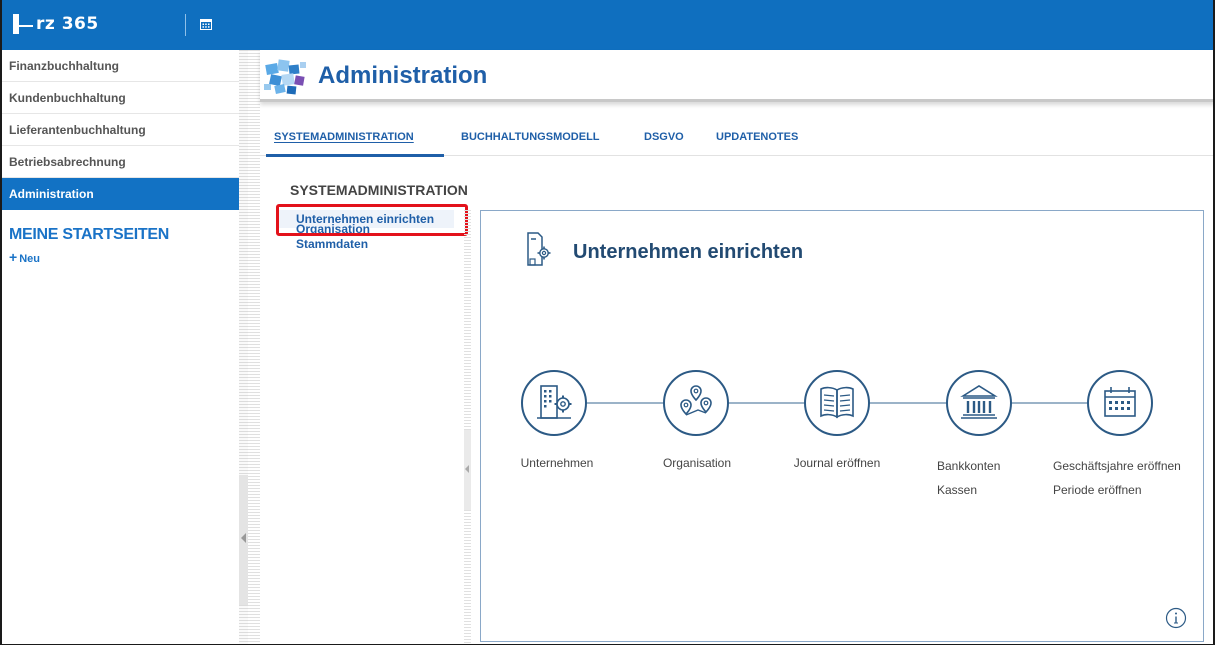 This screenshot has height=645, width=1215. Describe the element at coordinates (120, 130) in the screenshot. I see `sidebar-item-lieferantenbuchhaltung: Lieferantenbuchhaltung` at that location.